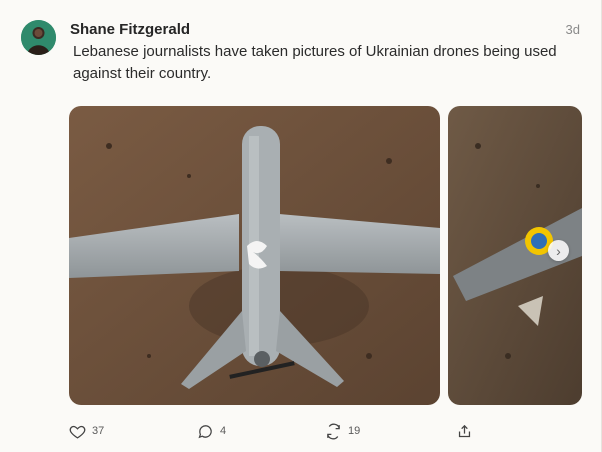 The height and width of the screenshot is (452, 602). I want to click on post-timestamp: 3d, so click(573, 29).